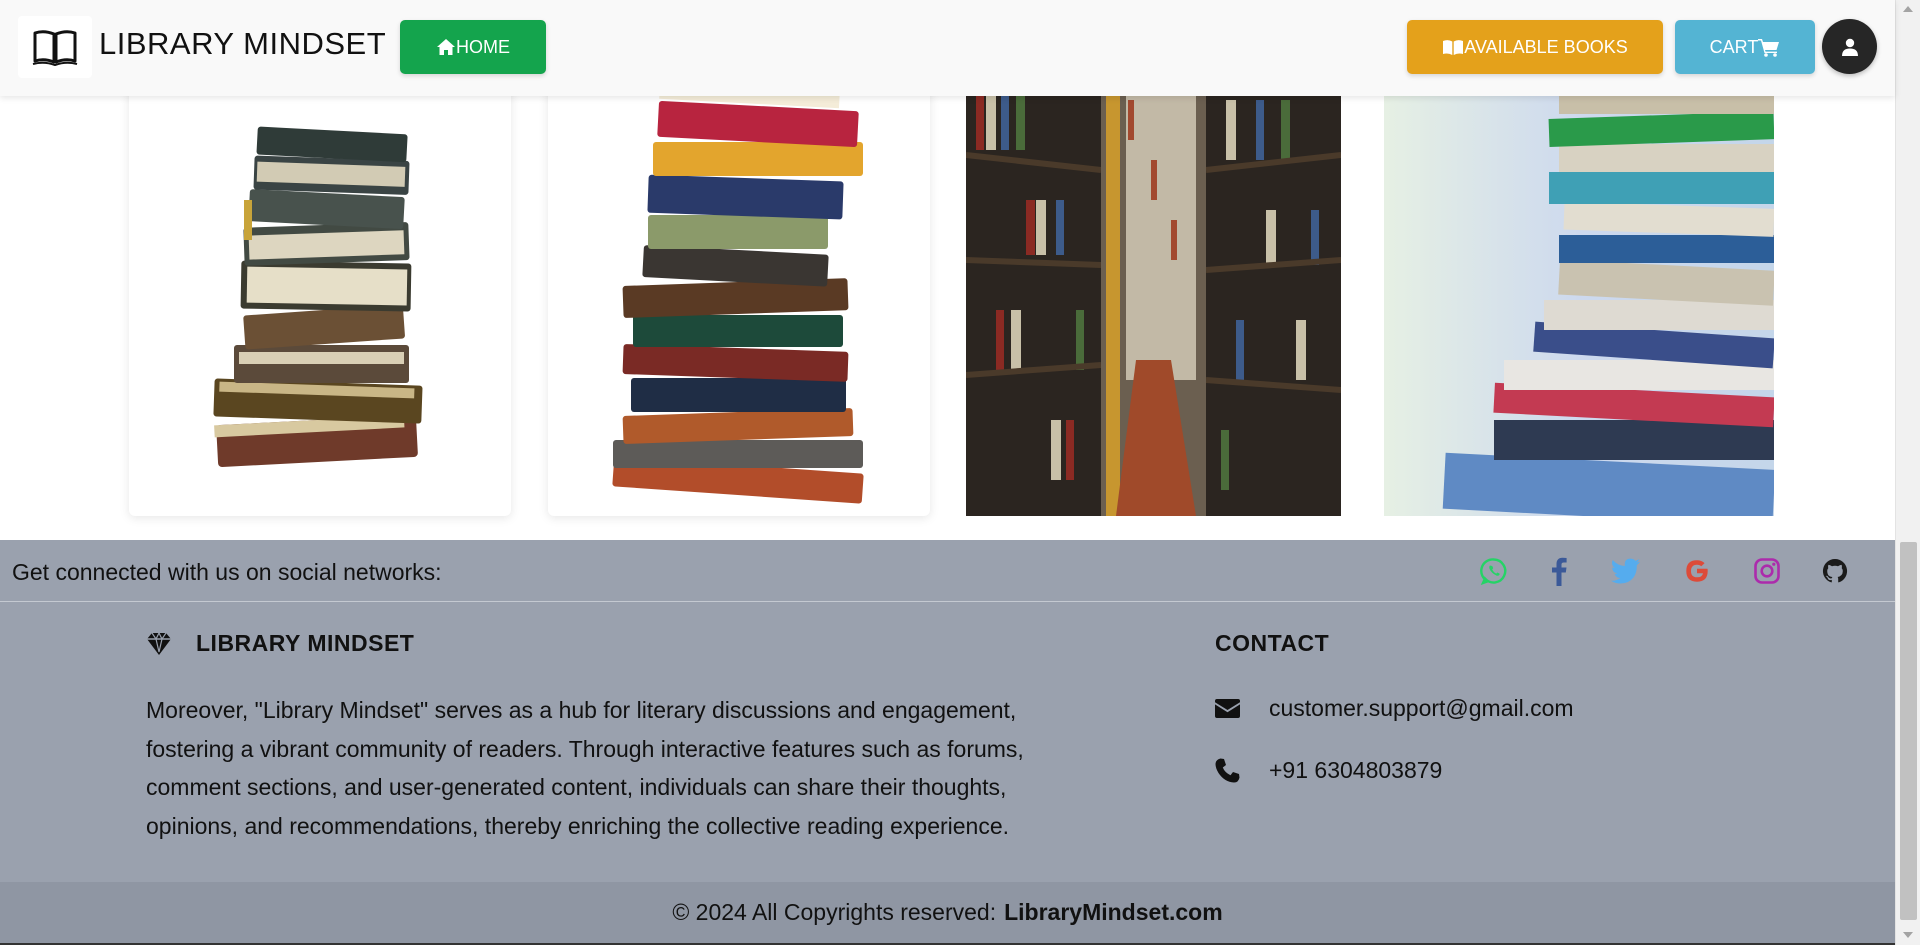 This screenshot has height=945, width=1920. Describe the element at coordinates (159, 643) in the screenshot. I see `gem-icon` at that location.